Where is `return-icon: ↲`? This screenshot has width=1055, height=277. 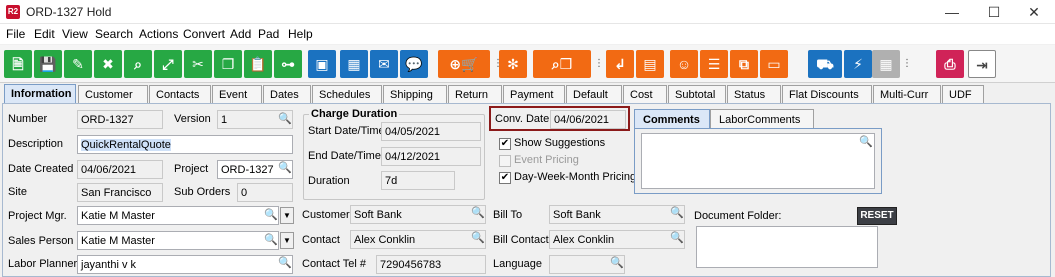
return-icon: ↲ is located at coordinates (620, 64).